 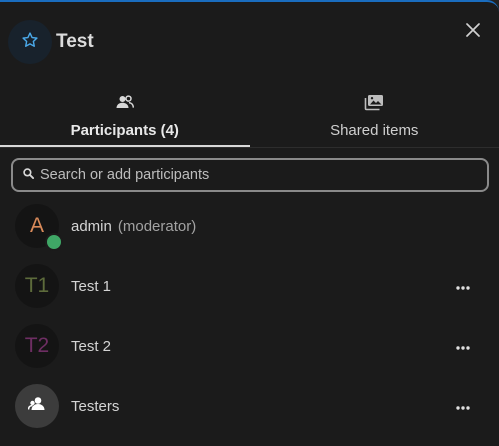 What do you see at coordinates (374, 130) in the screenshot?
I see `tab-shared-items-label: Shared items` at bounding box center [374, 130].